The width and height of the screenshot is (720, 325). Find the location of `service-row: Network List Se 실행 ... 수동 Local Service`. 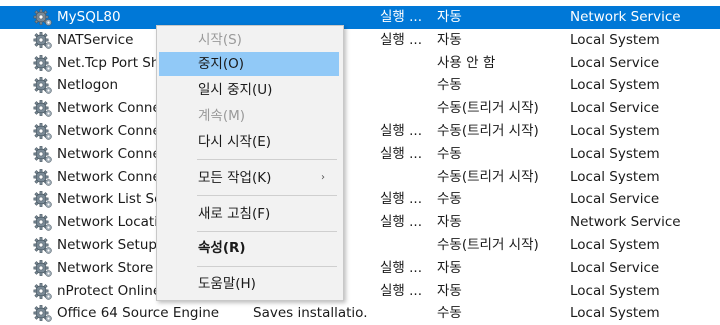

service-row: Network List Se 실행 ... 수동 Local Service is located at coordinates (360, 199).